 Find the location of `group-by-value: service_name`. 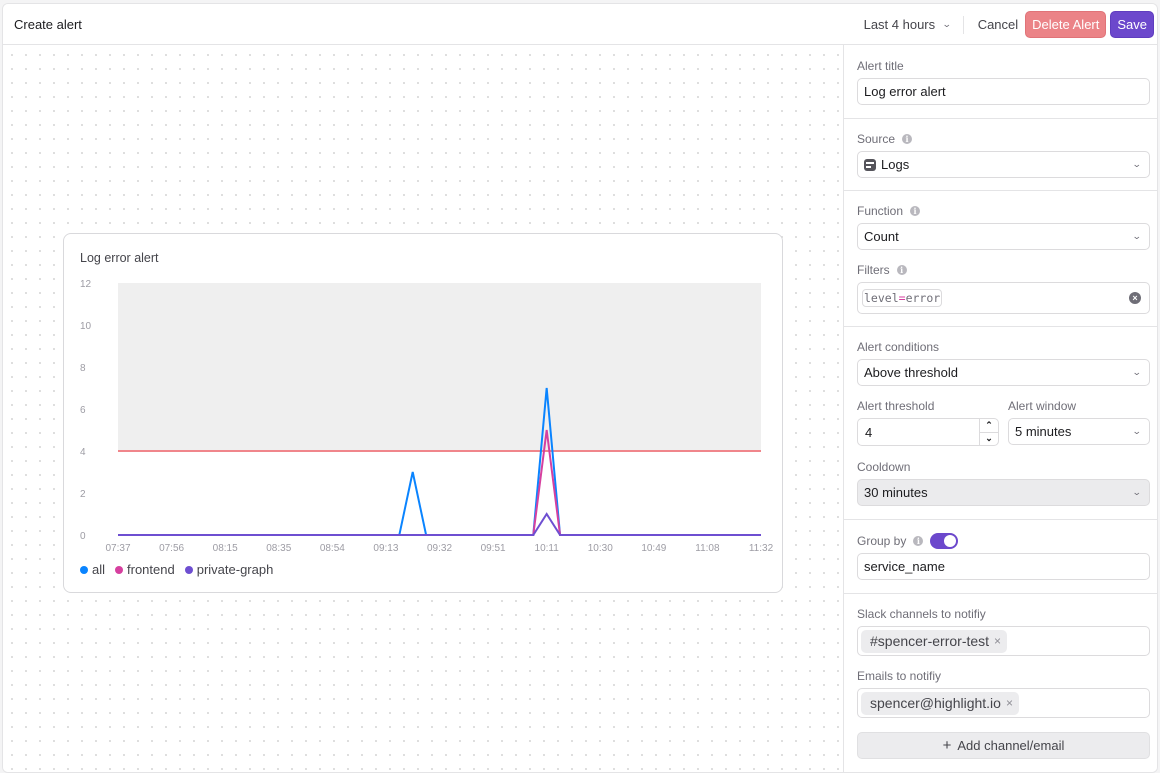

group-by-value: service_name is located at coordinates (904, 566).